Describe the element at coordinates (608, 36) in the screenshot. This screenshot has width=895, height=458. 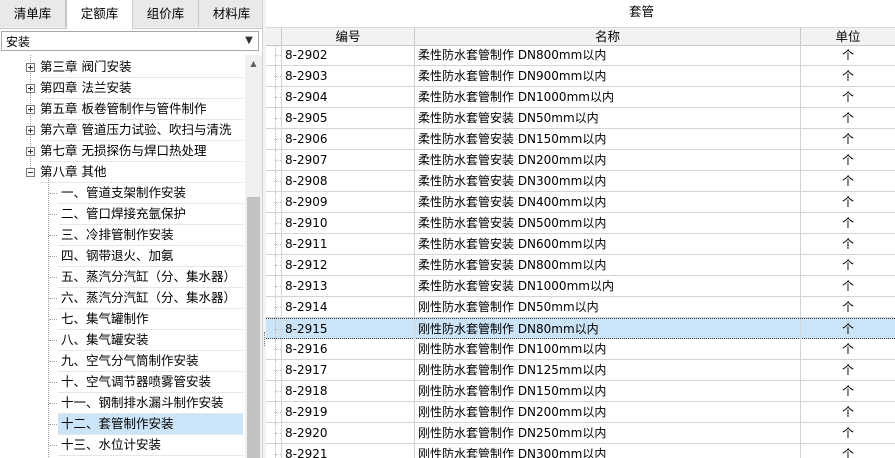
I see `column-header-name: 名称` at that location.